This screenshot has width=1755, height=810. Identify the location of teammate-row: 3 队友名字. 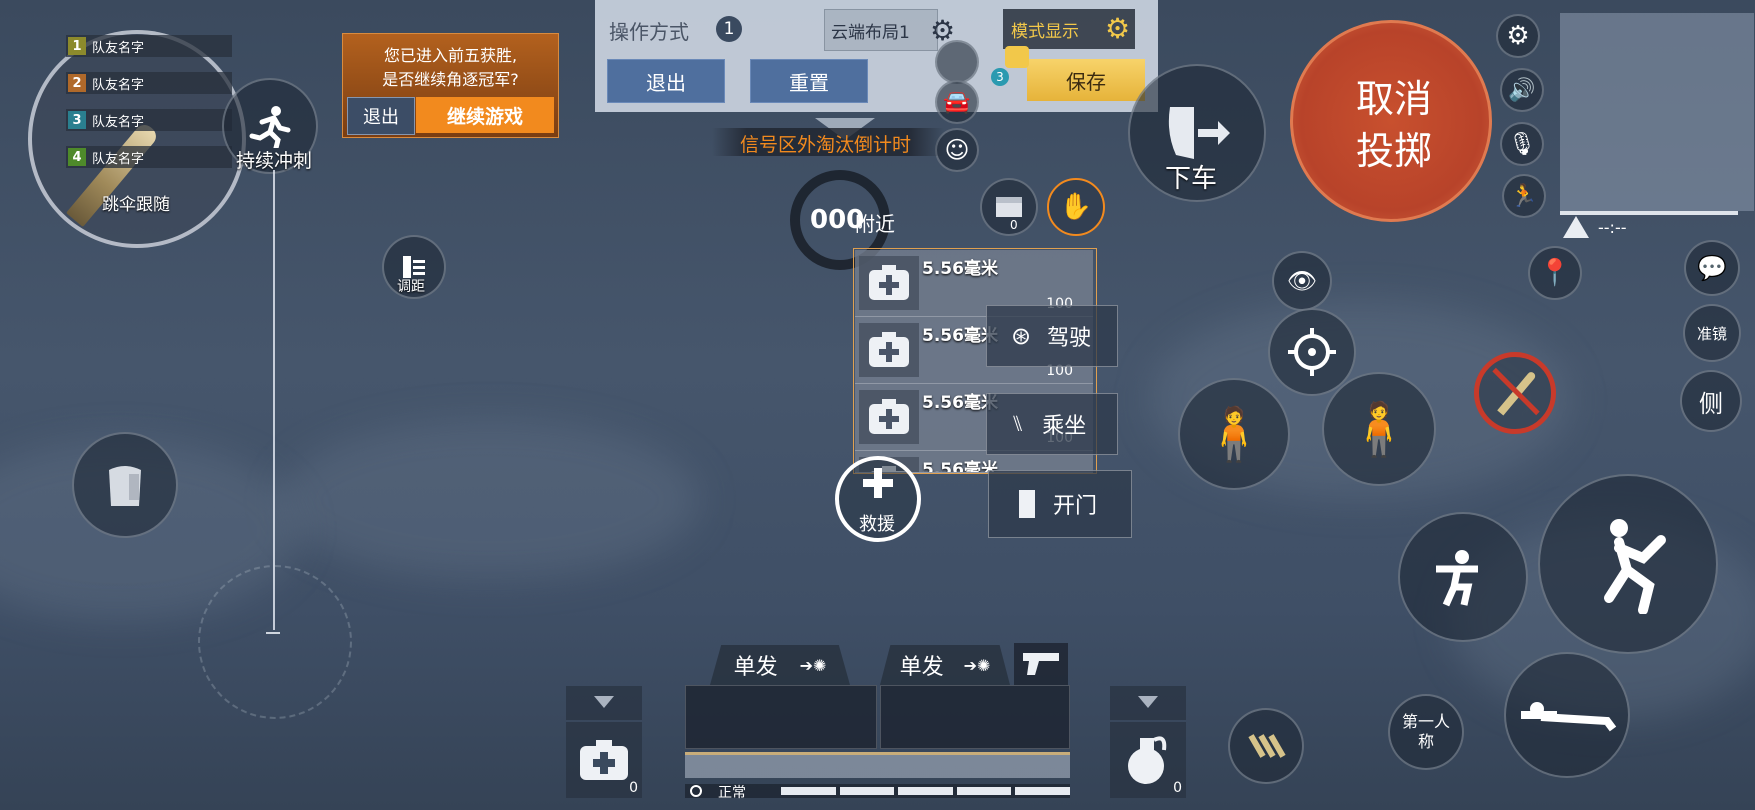
(149, 120).